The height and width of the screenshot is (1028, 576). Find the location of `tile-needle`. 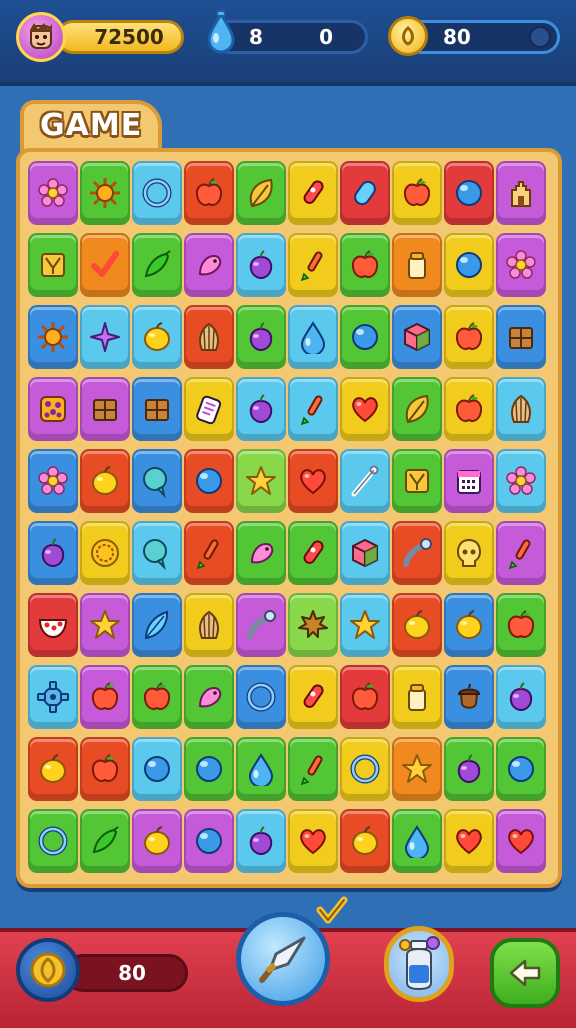

tile-needle is located at coordinates (365, 481).